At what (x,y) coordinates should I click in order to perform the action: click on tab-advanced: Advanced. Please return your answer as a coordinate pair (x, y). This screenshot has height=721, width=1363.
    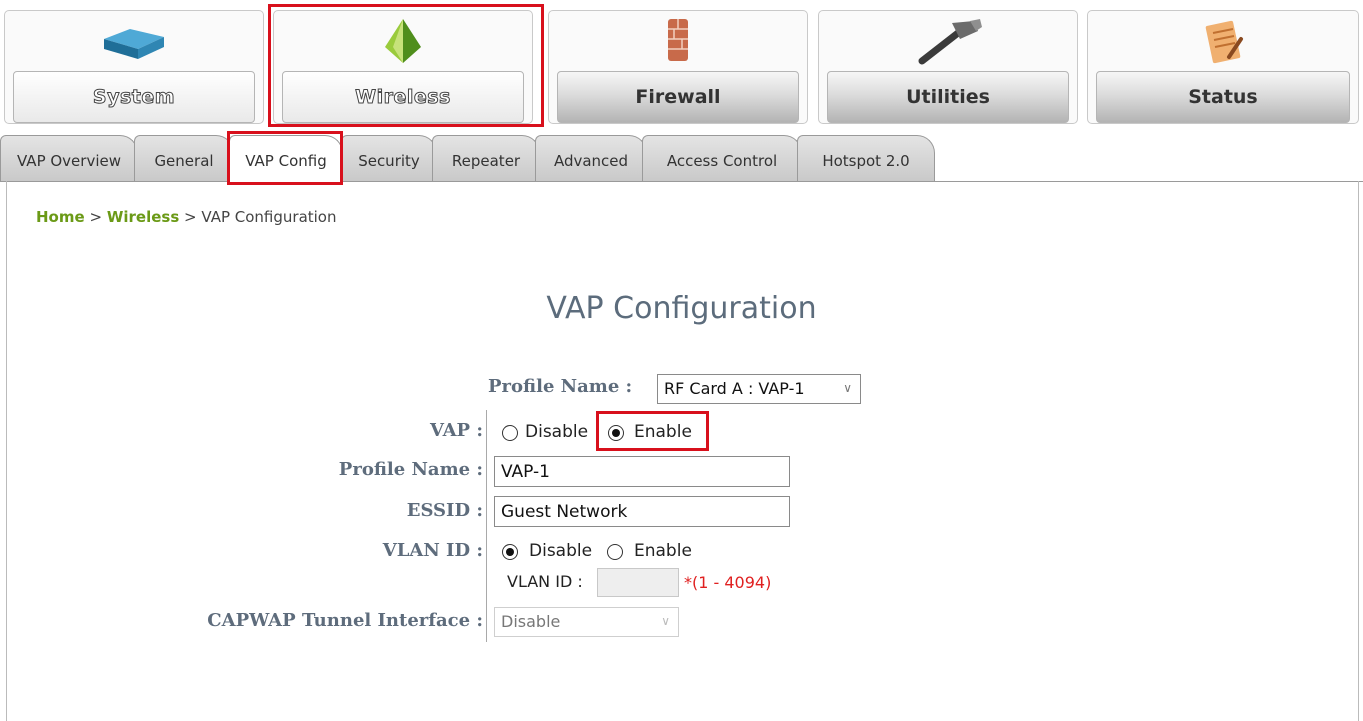
    Looking at the image, I should click on (591, 158).